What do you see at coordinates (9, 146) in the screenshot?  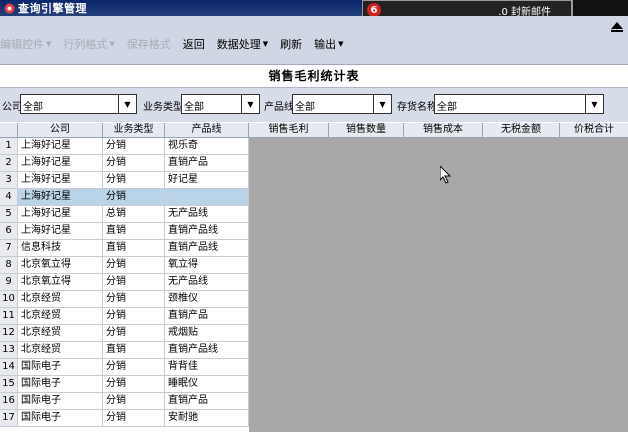 I see `row-number: 1` at bounding box center [9, 146].